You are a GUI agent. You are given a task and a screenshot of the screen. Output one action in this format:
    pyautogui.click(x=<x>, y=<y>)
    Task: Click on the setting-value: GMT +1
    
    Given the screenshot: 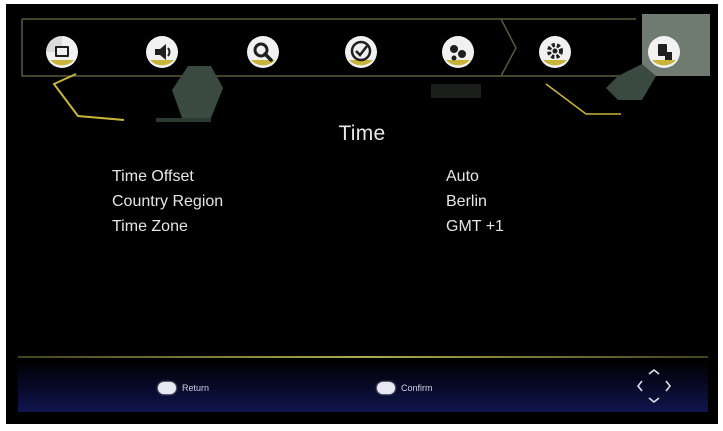 What is the action you would take?
    pyautogui.click(x=475, y=226)
    